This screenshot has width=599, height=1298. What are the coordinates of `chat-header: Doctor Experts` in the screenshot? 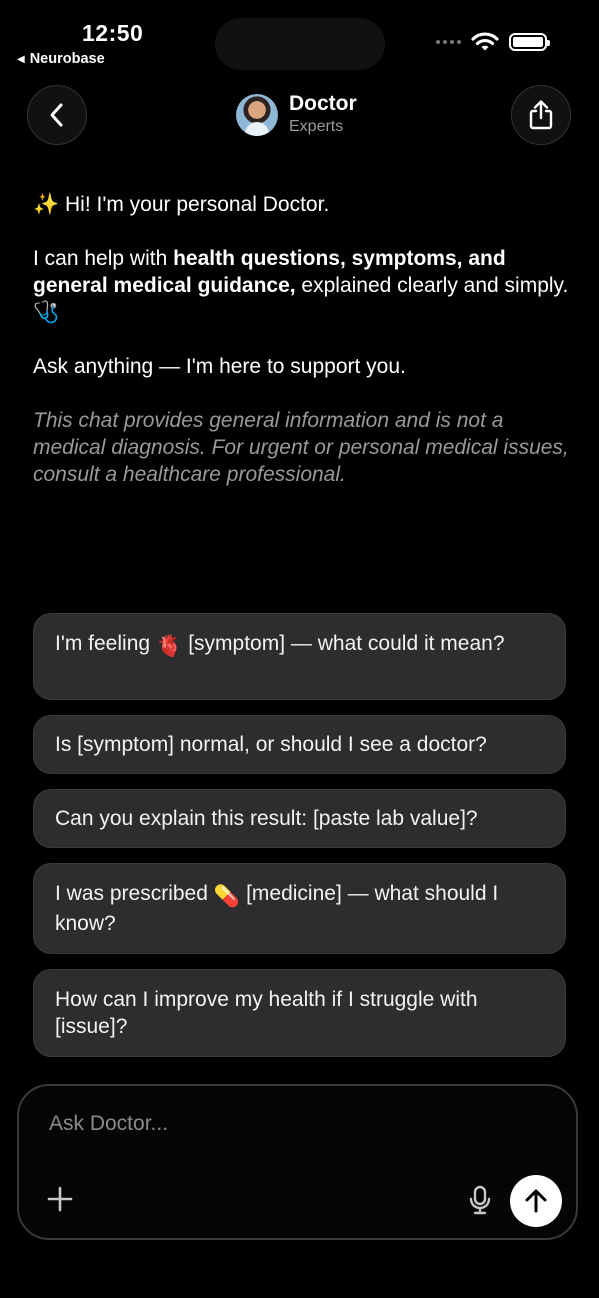 It's located at (296, 115).